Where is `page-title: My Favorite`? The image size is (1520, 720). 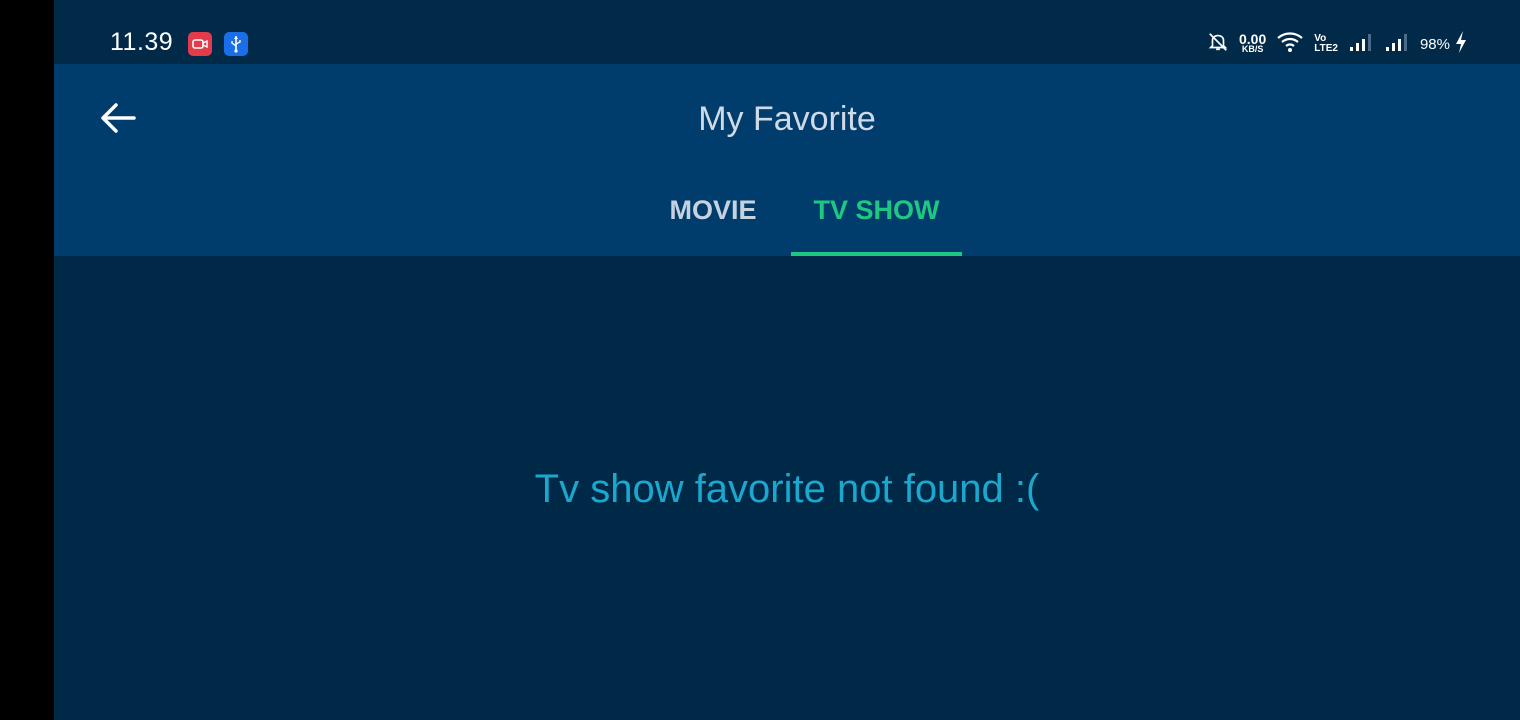 page-title: My Favorite is located at coordinates (787, 119).